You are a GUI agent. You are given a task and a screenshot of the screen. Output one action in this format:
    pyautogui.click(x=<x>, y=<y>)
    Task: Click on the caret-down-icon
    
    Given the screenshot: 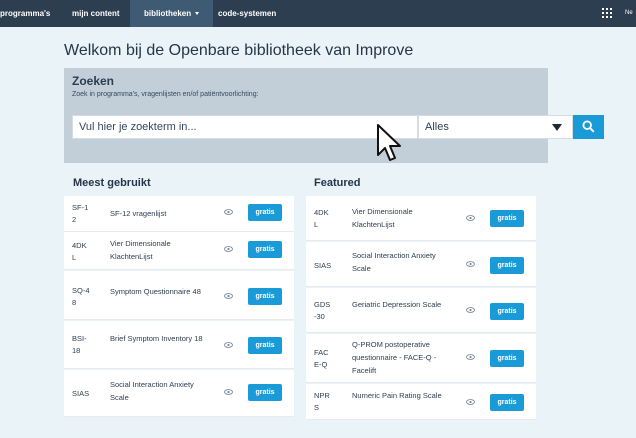 What is the action you would take?
    pyautogui.click(x=197, y=14)
    